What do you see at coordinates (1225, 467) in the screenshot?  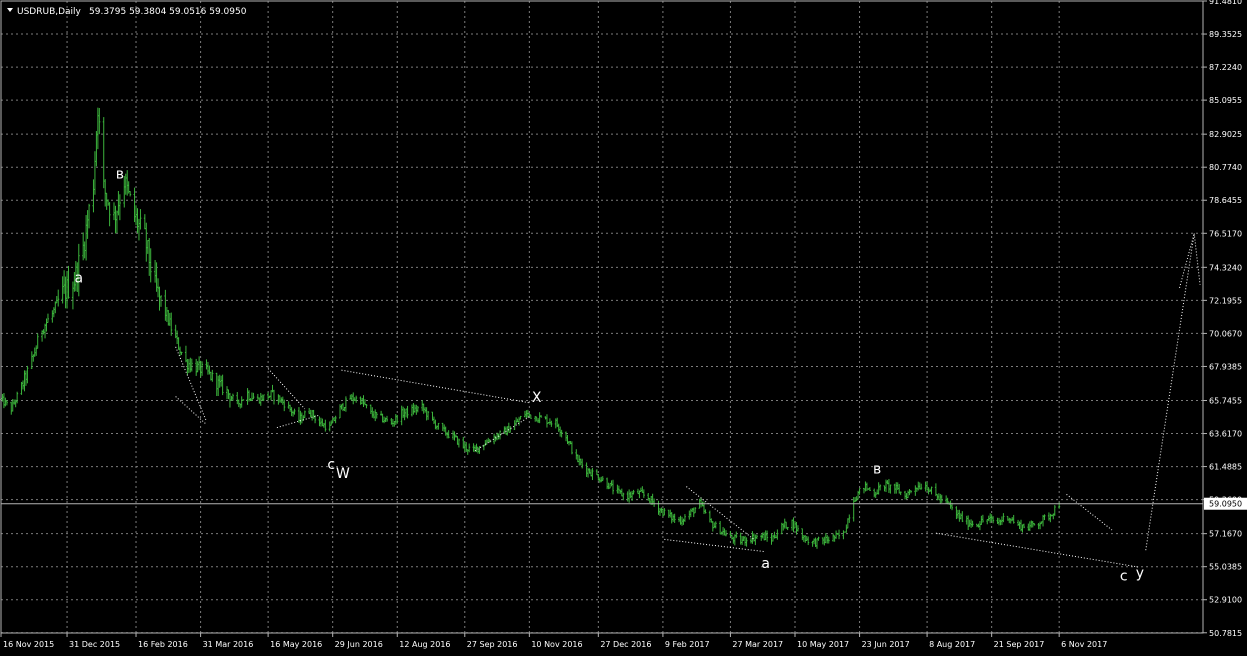 I see `y-tick-label: 61.4885` at bounding box center [1225, 467].